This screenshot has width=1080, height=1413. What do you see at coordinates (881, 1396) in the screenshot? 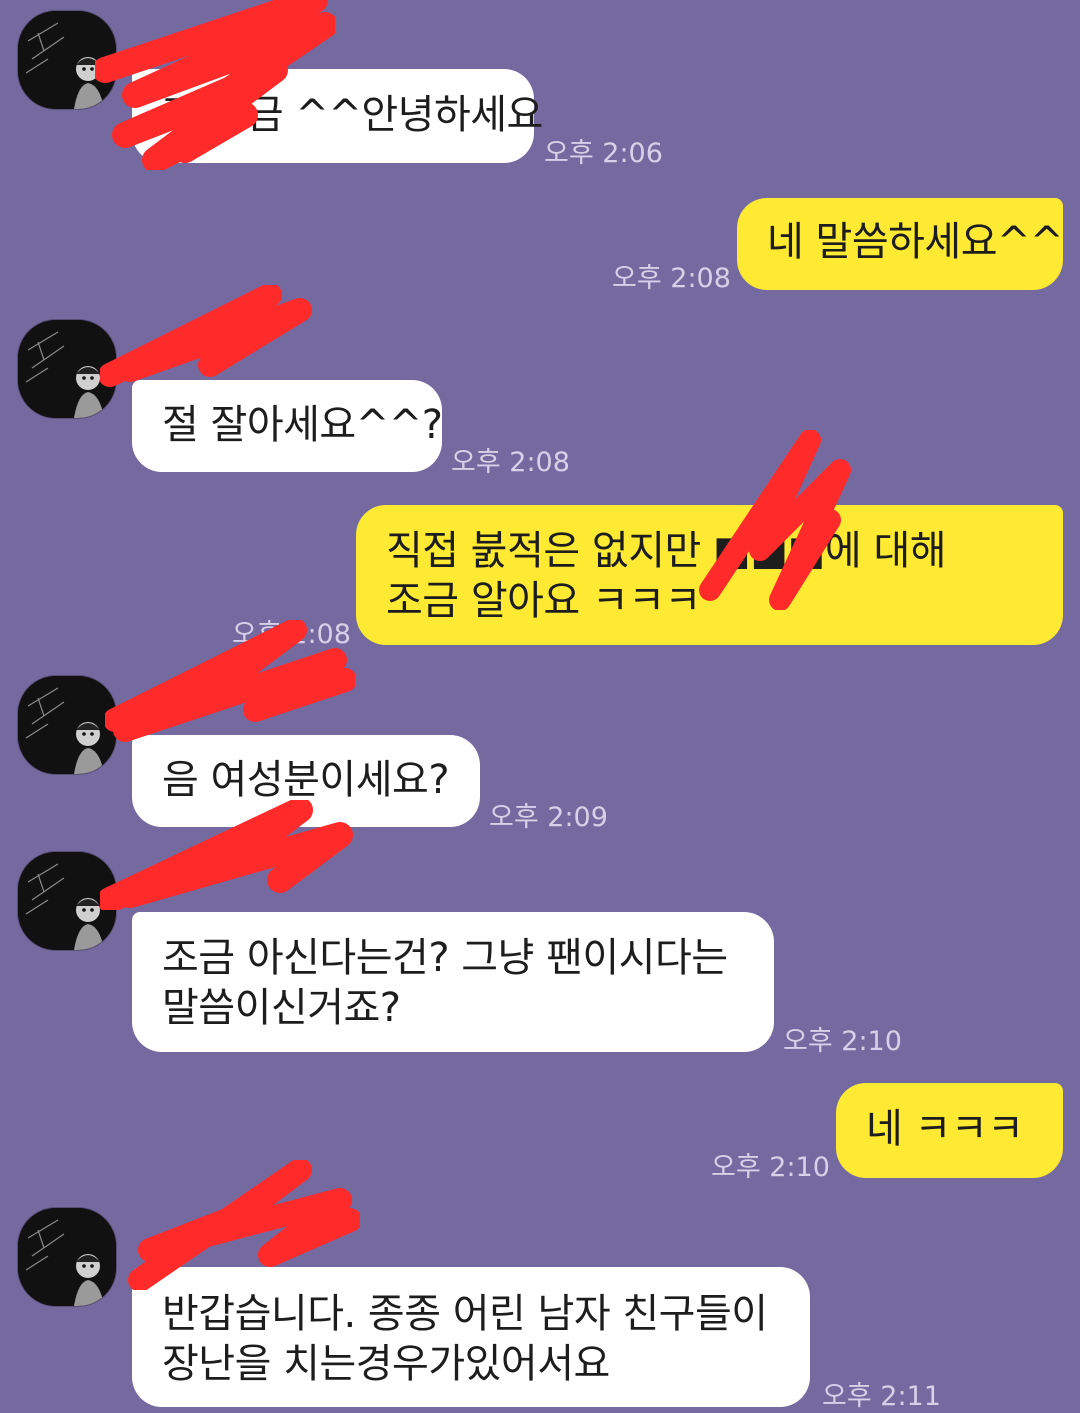
I see `message-timestamp: 오후 2:11` at bounding box center [881, 1396].